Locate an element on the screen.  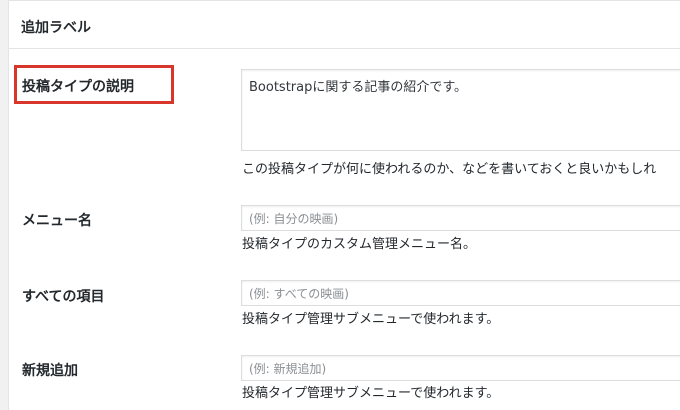
menu-name-input: (例: 自分の映画) is located at coordinates (460, 218).